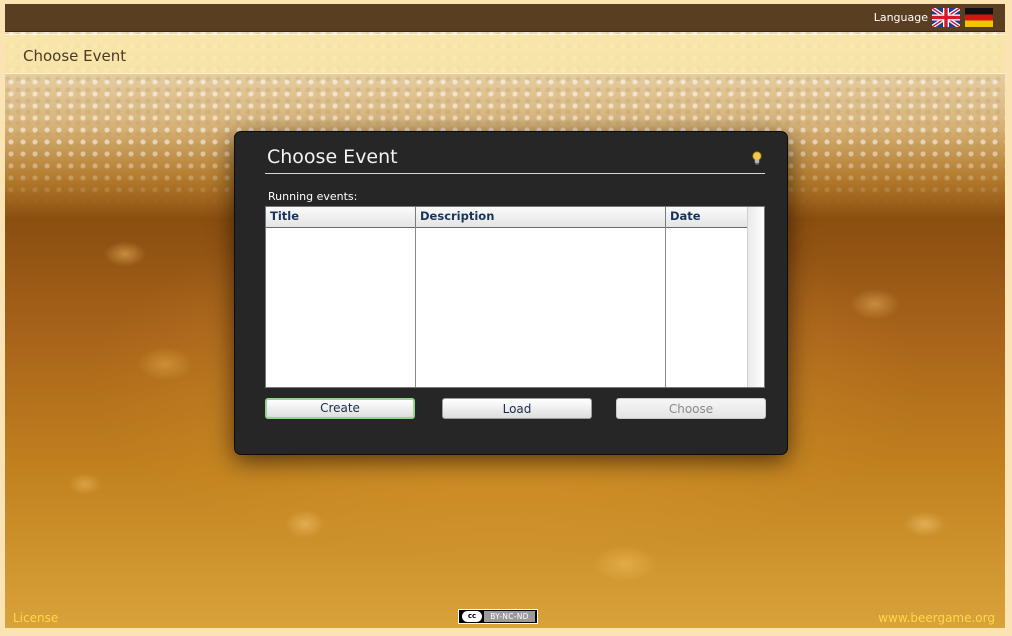 The width and height of the screenshot is (1012, 636). What do you see at coordinates (509, 616) in the screenshot?
I see `cc-badge-text: BY-NC-ND` at bounding box center [509, 616].